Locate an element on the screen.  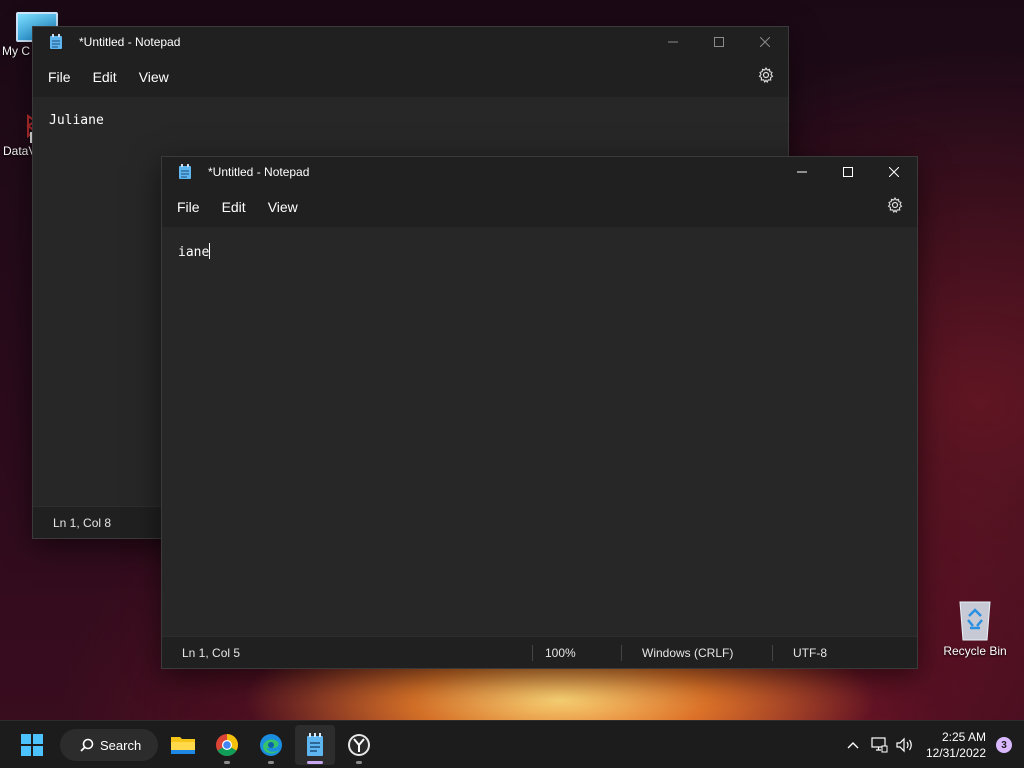
taskbar-search-button: Search is located at coordinates (109, 745).